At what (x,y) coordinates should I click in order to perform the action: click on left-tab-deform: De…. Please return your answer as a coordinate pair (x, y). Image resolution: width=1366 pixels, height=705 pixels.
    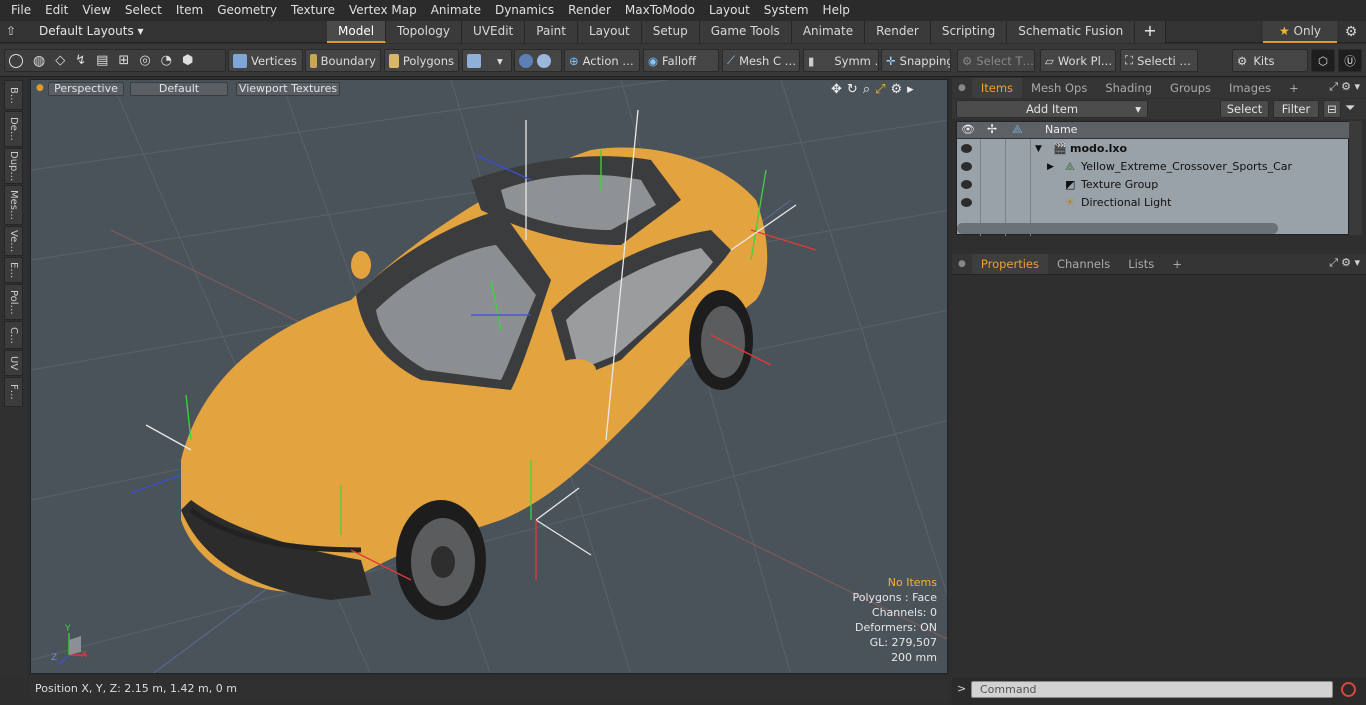
    Looking at the image, I should click on (13, 129).